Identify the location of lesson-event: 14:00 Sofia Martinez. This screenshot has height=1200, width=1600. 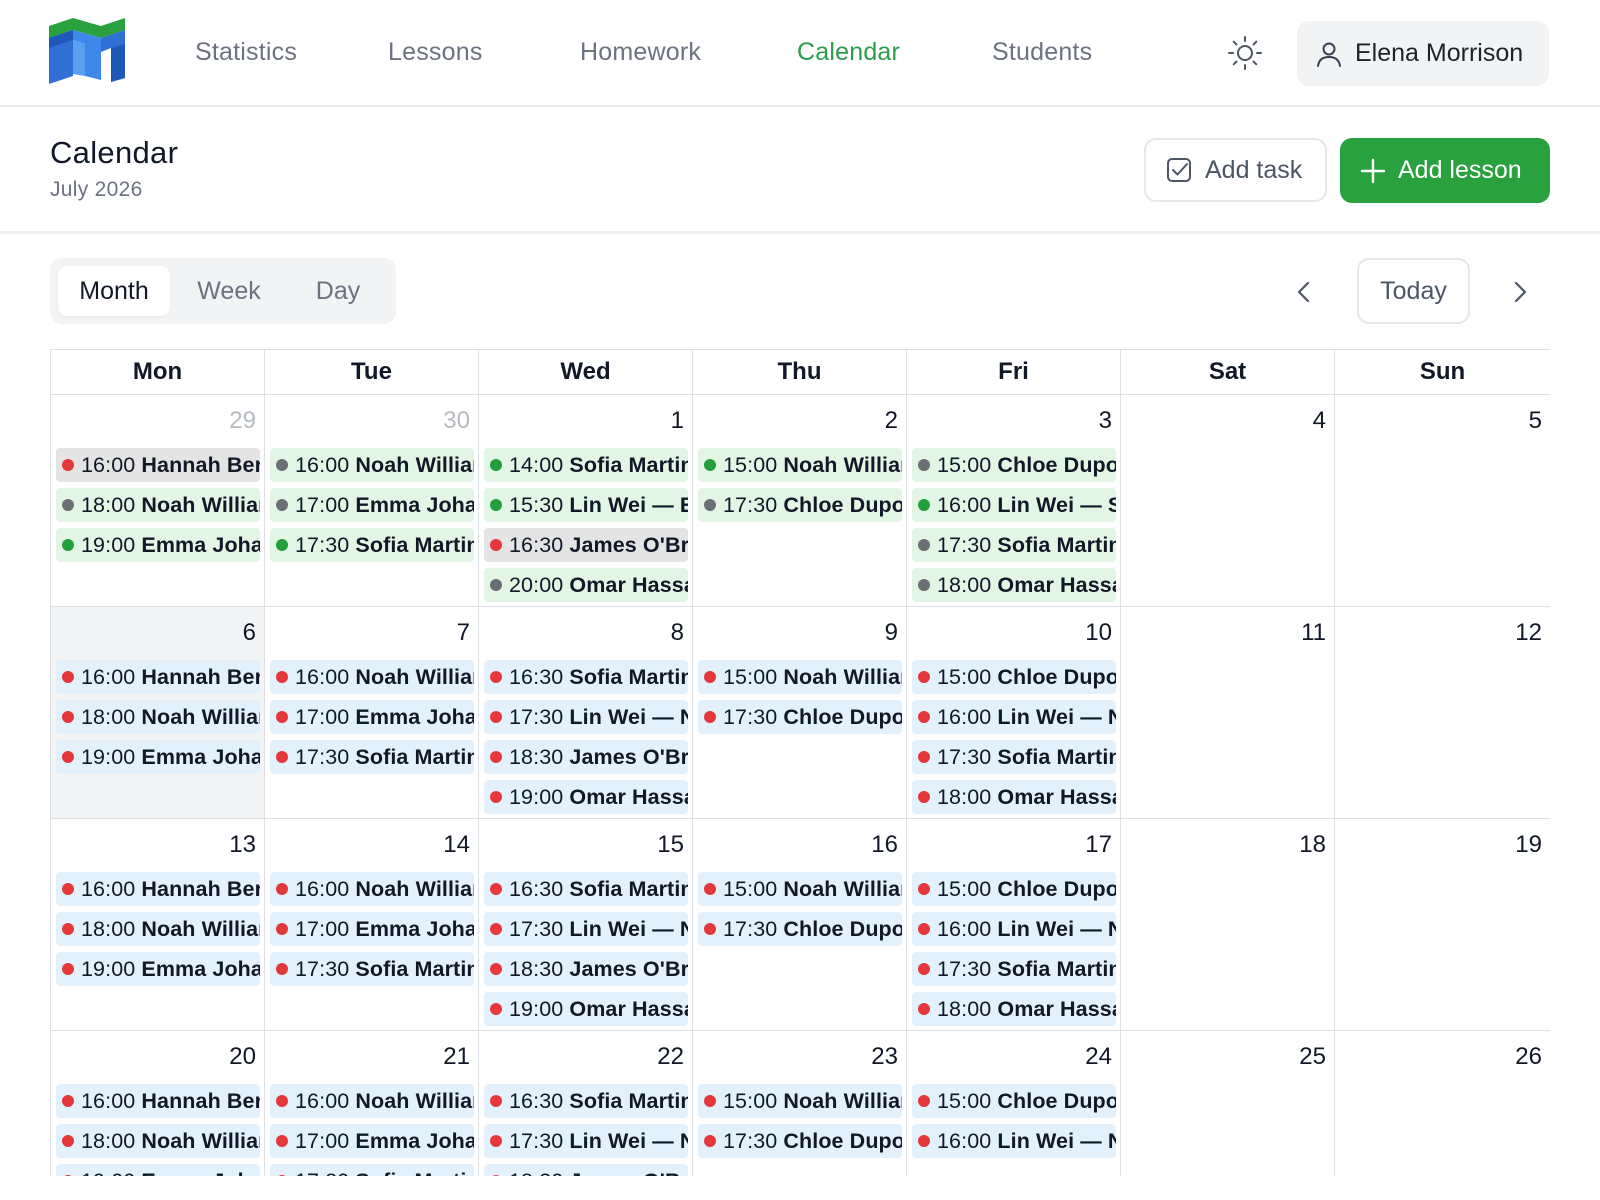
(586, 465).